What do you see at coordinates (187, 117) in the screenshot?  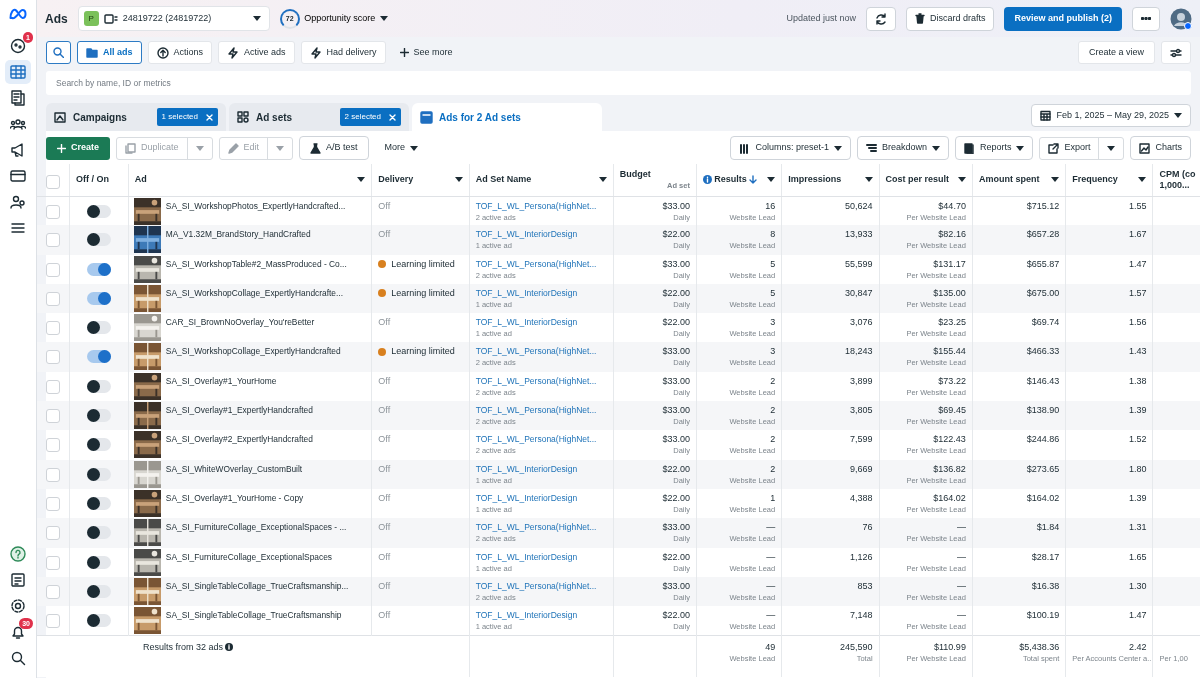 I see `selection-badge: 1 selected` at bounding box center [187, 117].